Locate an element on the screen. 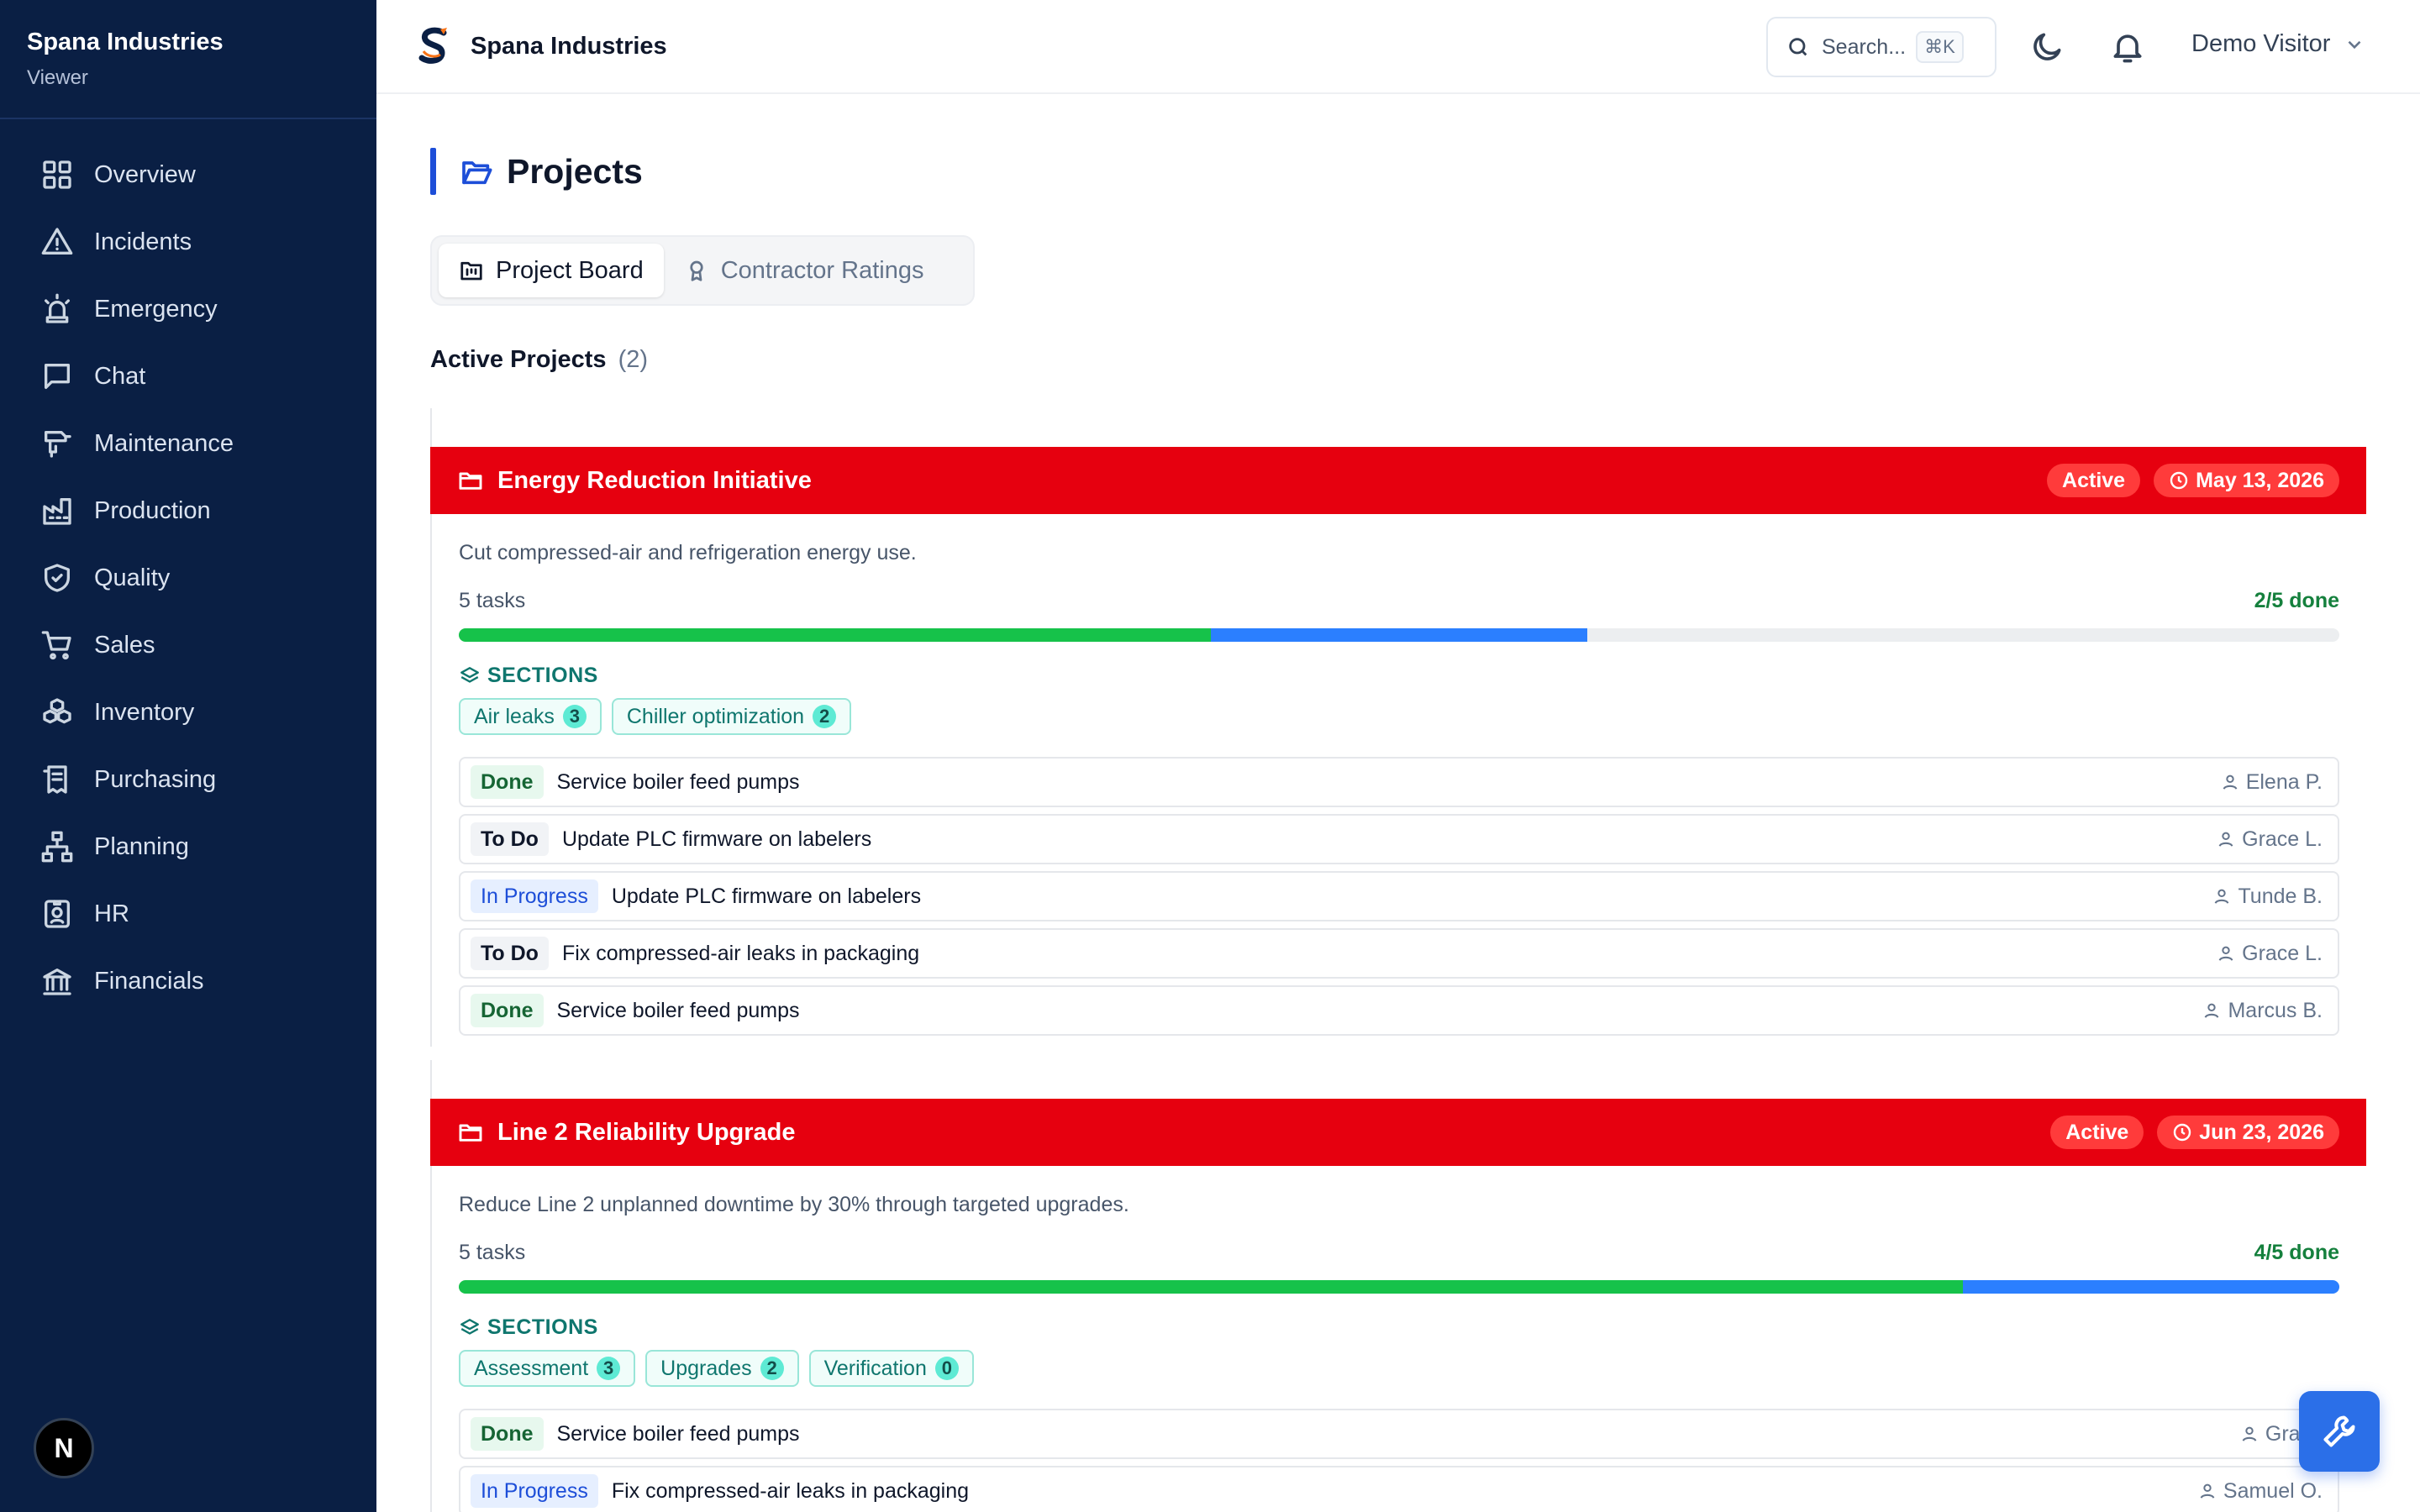  section-chip: Verification 0 is located at coordinates (891, 1368).